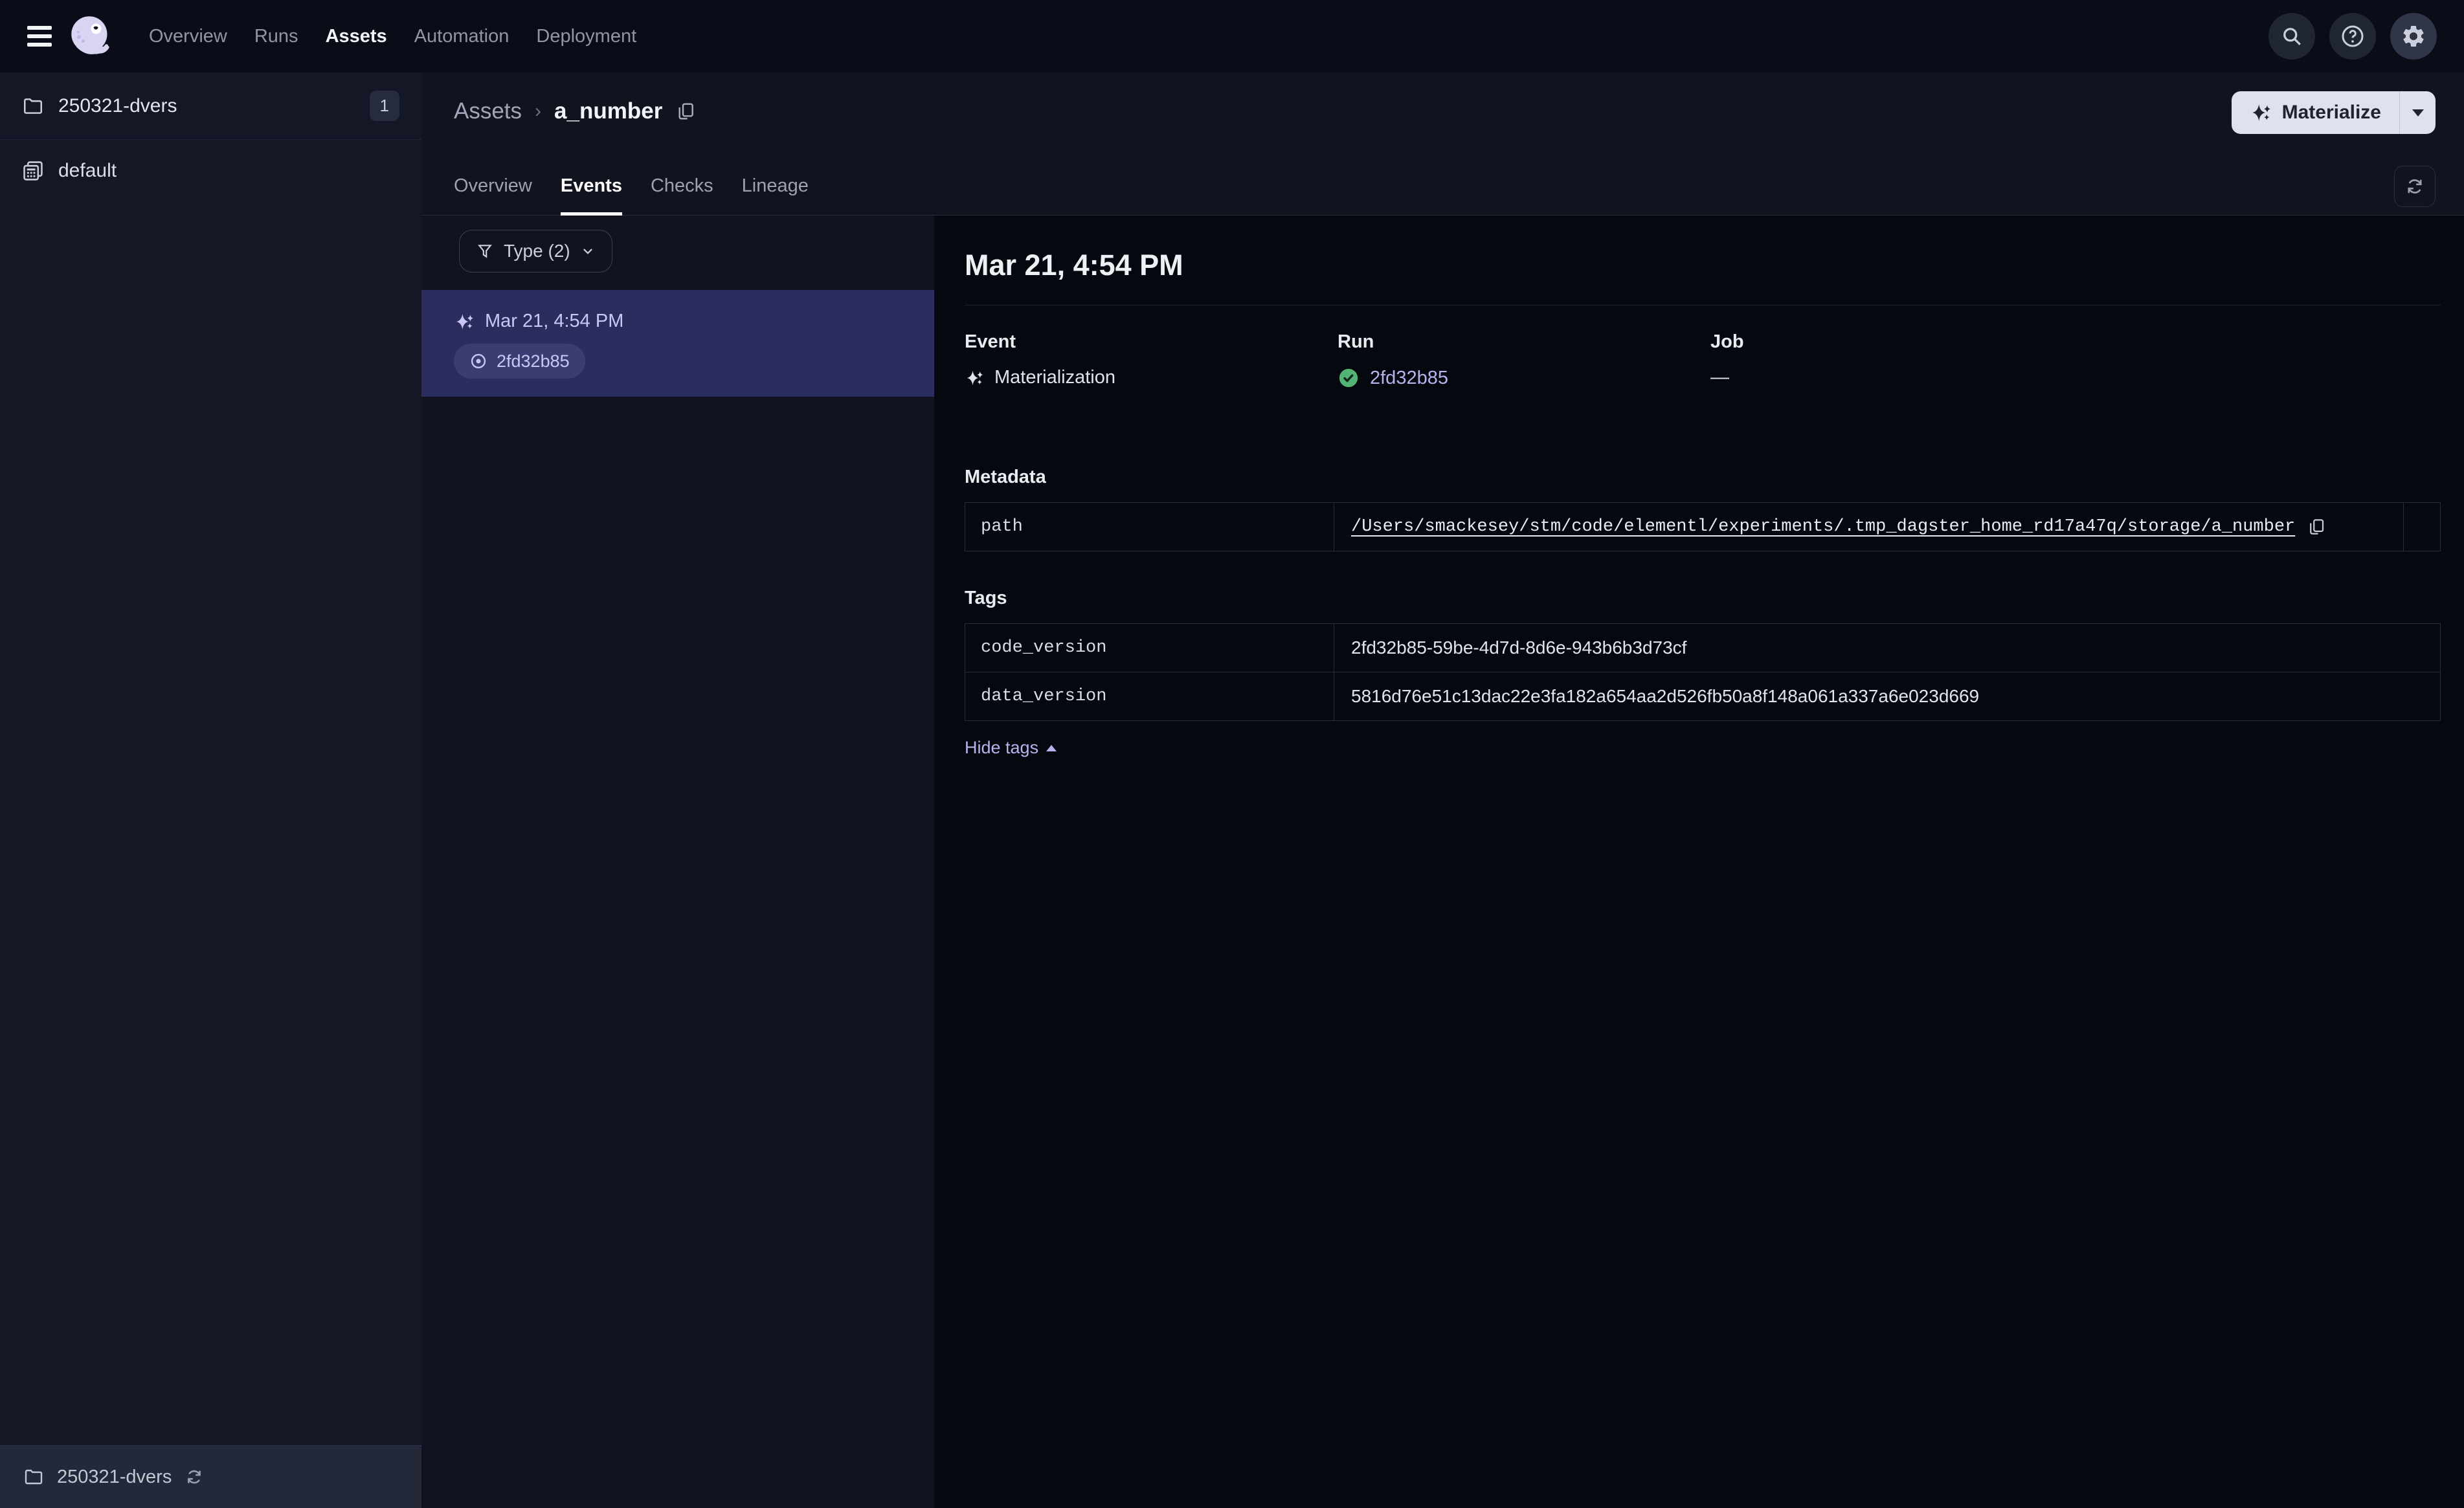 This screenshot has height=1508, width=2464. I want to click on event-run-id: 2fd32b85, so click(533, 361).